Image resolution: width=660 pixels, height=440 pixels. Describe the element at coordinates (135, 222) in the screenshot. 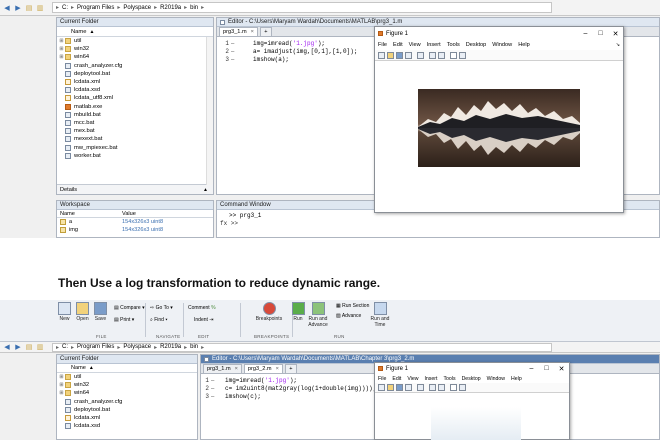

I see `ws-row: a 154x326x3 uint8` at that location.